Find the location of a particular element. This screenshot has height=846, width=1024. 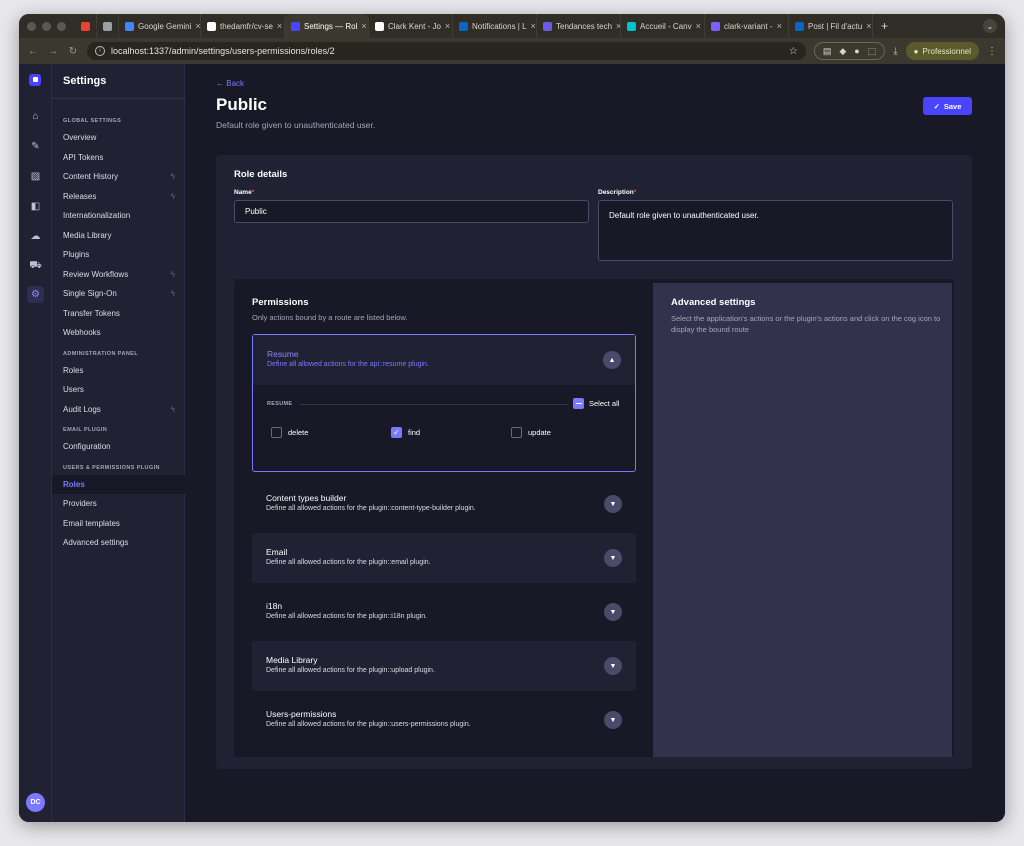

puzzle-icon: ⬚ is located at coordinates (872, 51).